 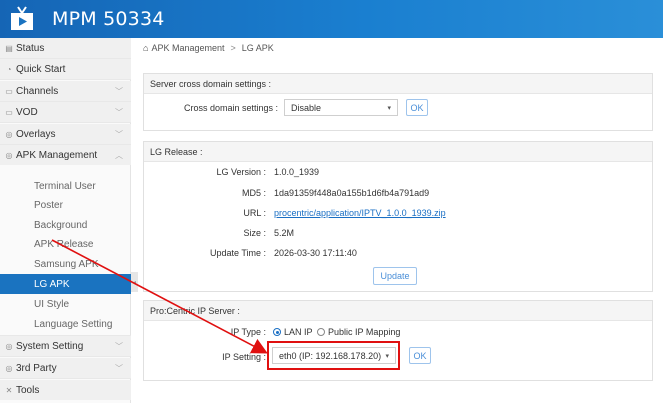 I want to click on md5-label: MD5 :, so click(x=253, y=193).